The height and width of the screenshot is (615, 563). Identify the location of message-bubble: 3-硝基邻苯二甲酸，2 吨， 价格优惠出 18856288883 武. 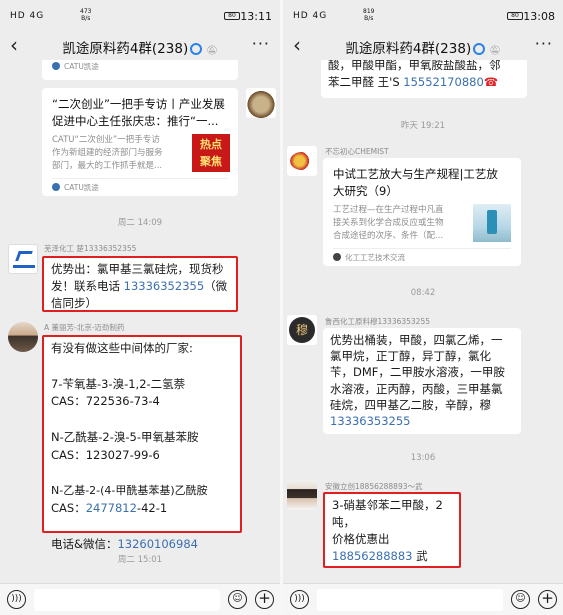
(392, 530).